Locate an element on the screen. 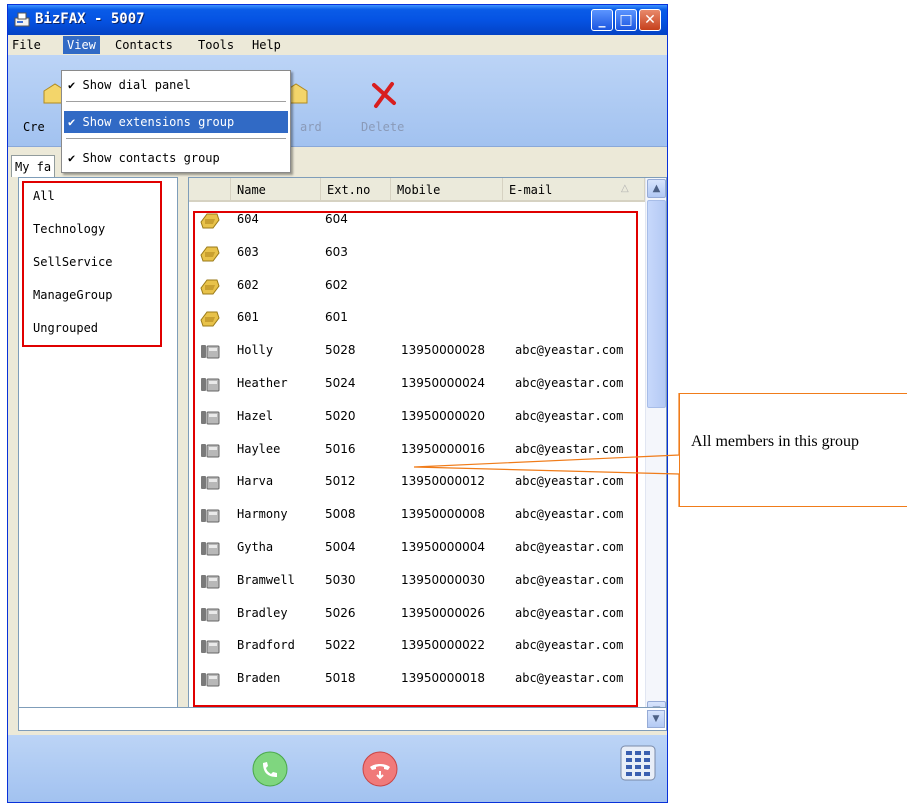  col-header-name: Name is located at coordinates (276, 190).